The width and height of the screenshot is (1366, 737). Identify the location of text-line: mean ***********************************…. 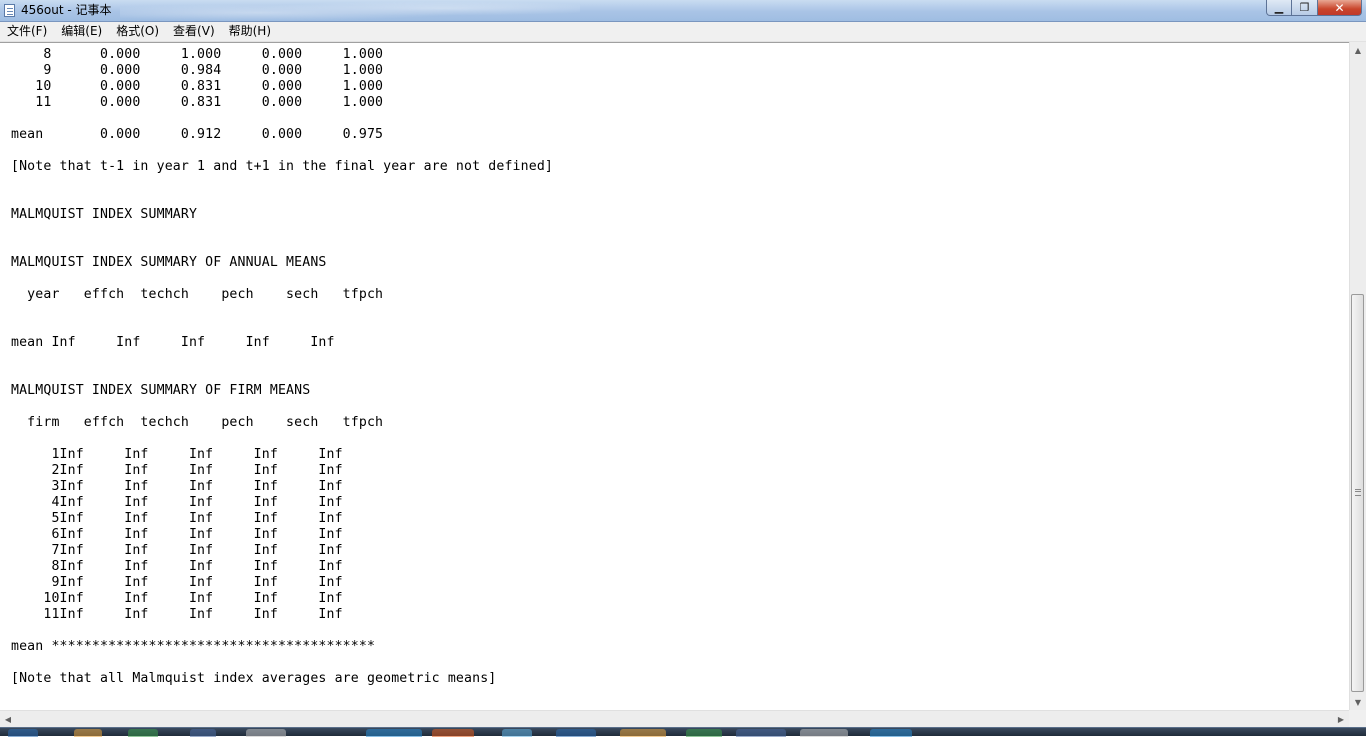
(193, 646).